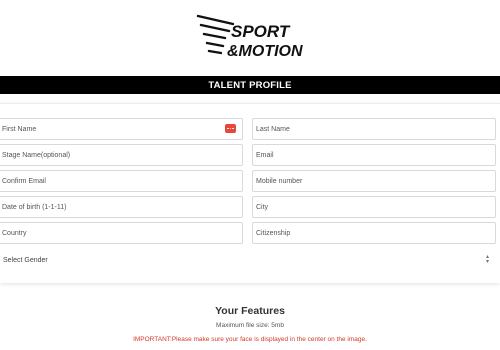 The image size is (500, 350). I want to click on confirm-email-placeholder: Confirm Email, so click(24, 181).